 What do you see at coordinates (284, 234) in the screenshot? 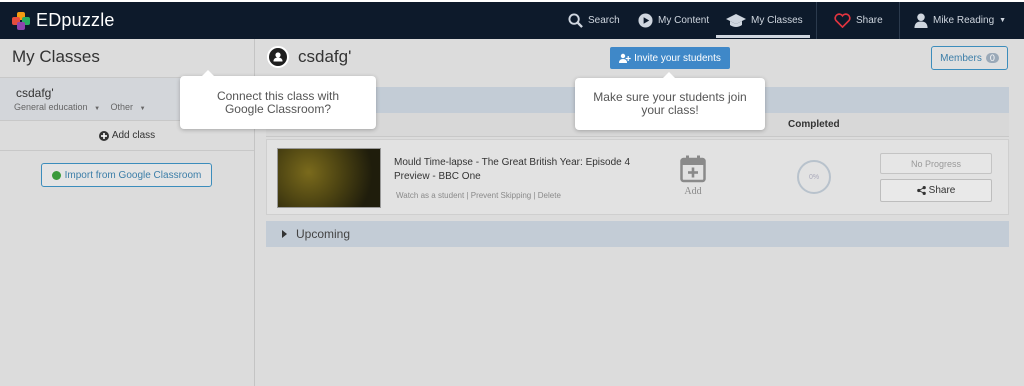
I see `caret-right-icon` at bounding box center [284, 234].